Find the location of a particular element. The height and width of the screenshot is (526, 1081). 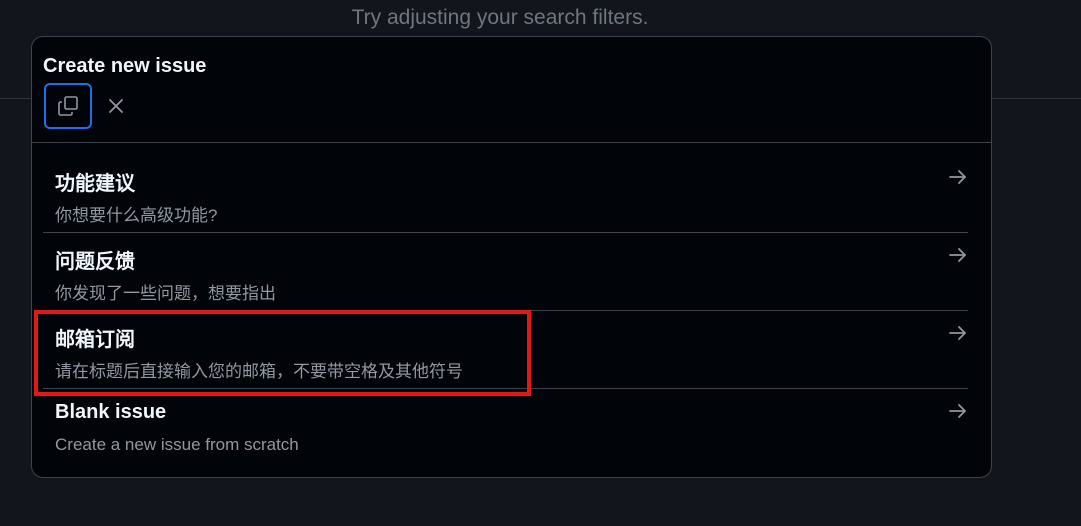

option-title: 问题反馈 is located at coordinates (95, 262).